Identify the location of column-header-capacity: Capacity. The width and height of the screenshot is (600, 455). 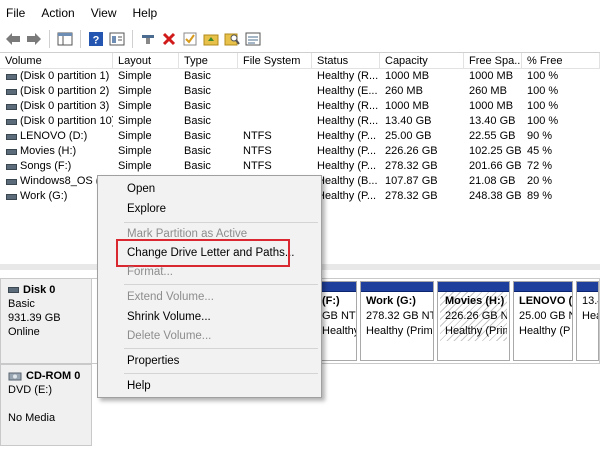
(422, 60).